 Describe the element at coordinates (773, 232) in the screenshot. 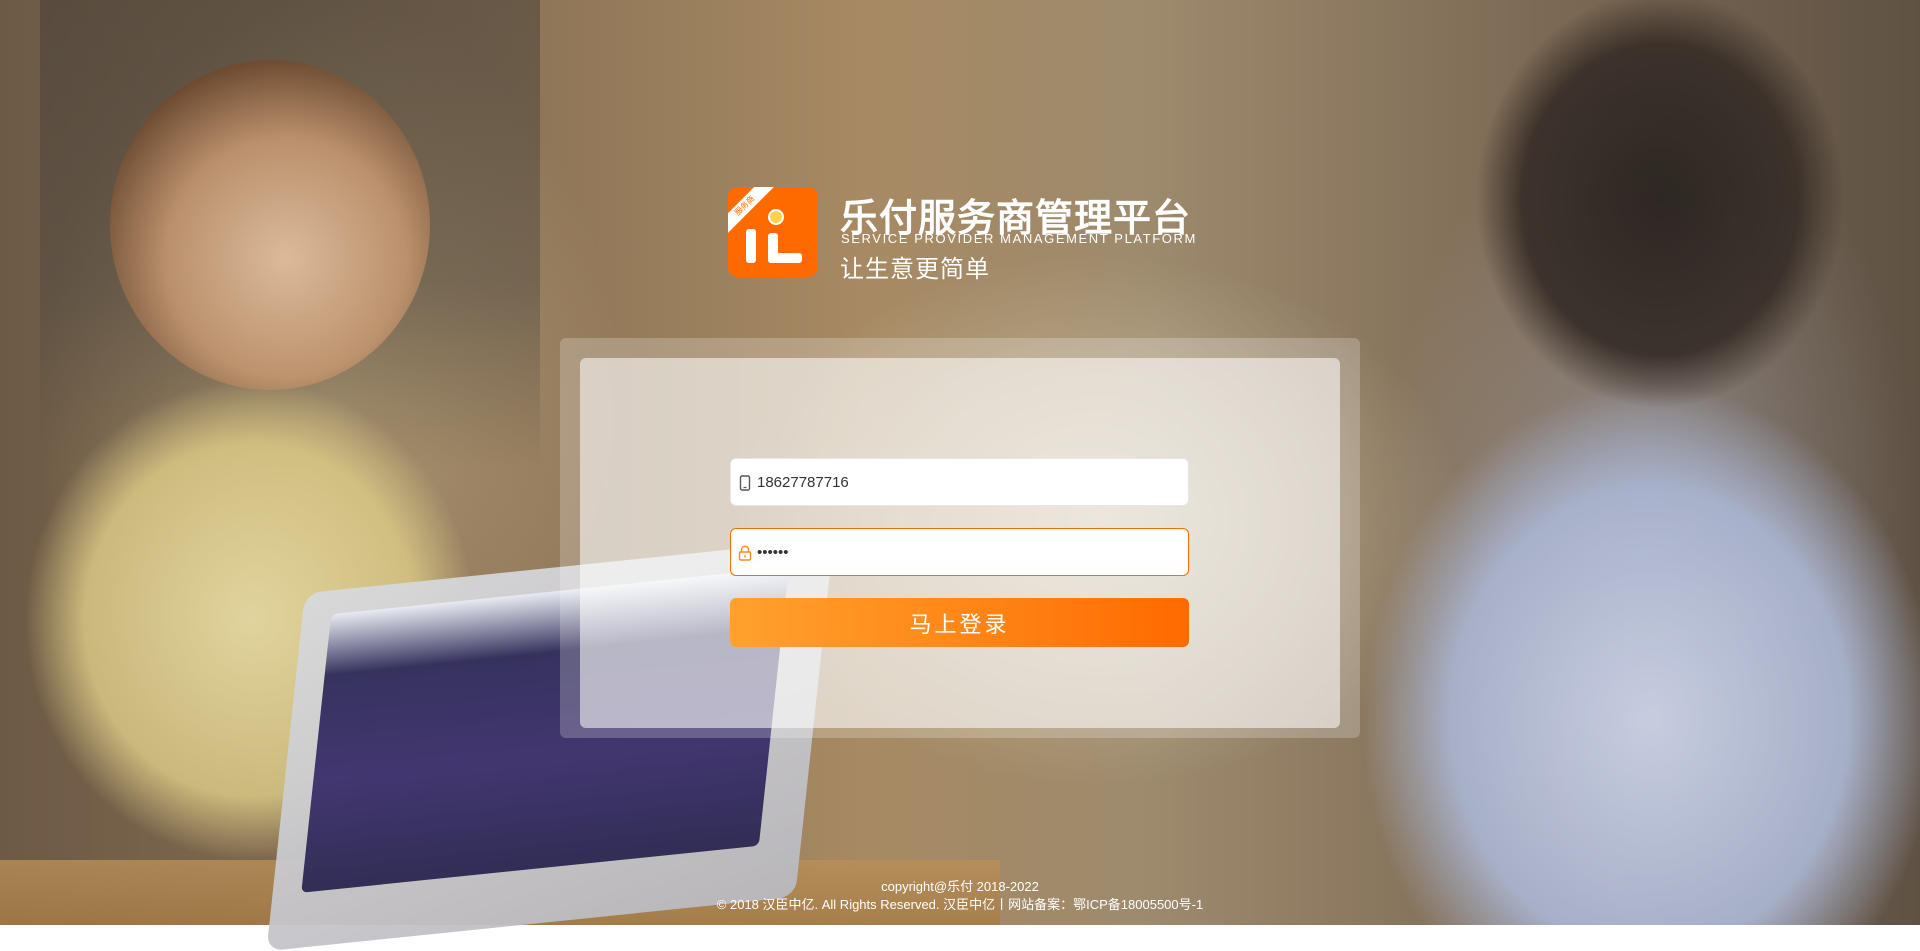

I see `brand-logo-icon: 服务商` at that location.